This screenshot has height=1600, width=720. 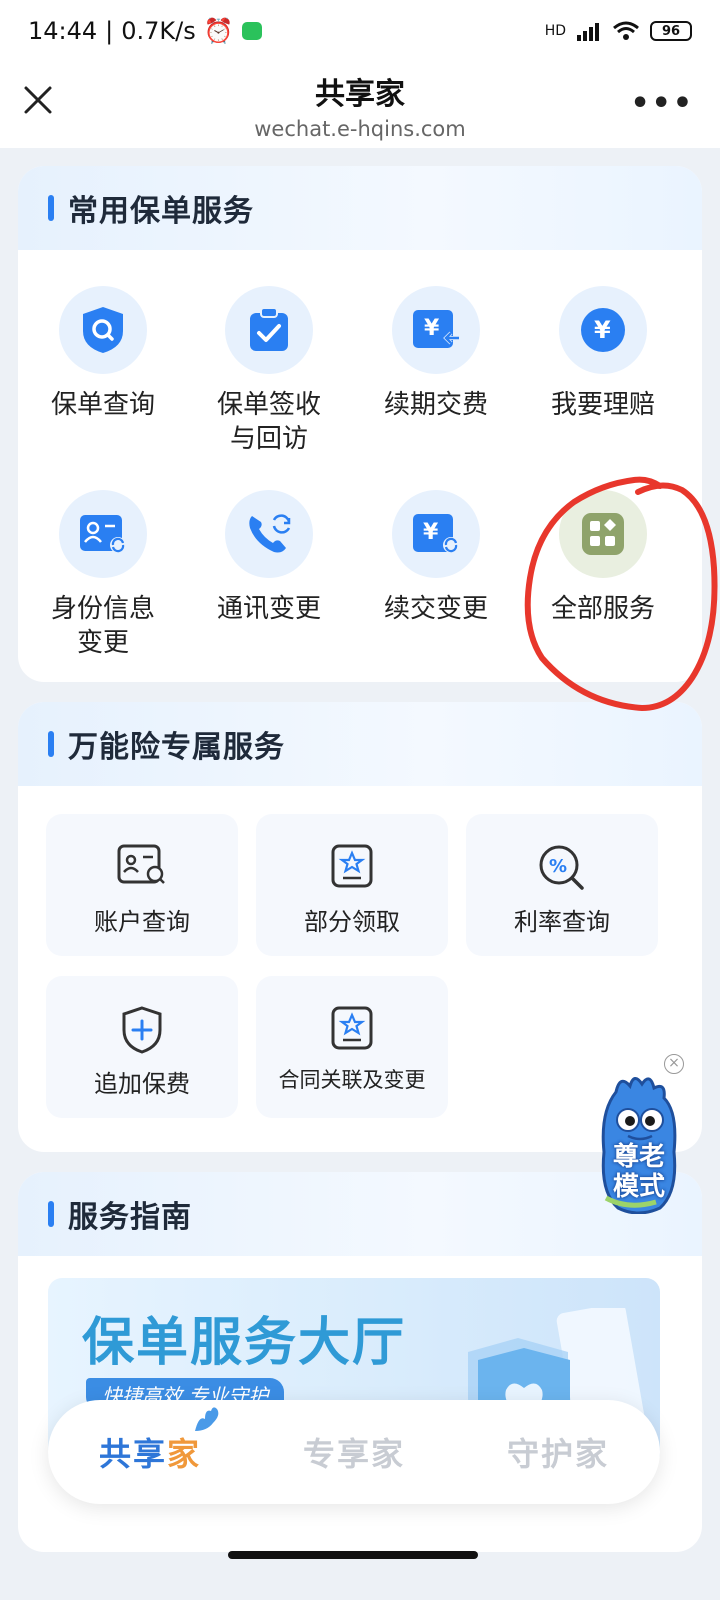 I want to click on wechat-icon, so click(x=251, y=31).